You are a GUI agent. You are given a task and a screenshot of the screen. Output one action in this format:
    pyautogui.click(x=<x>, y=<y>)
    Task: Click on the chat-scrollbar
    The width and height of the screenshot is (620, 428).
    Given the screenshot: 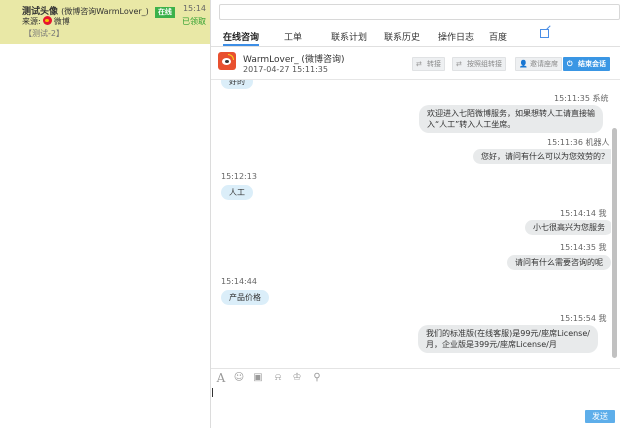 What is the action you would take?
    pyautogui.click(x=615, y=223)
    